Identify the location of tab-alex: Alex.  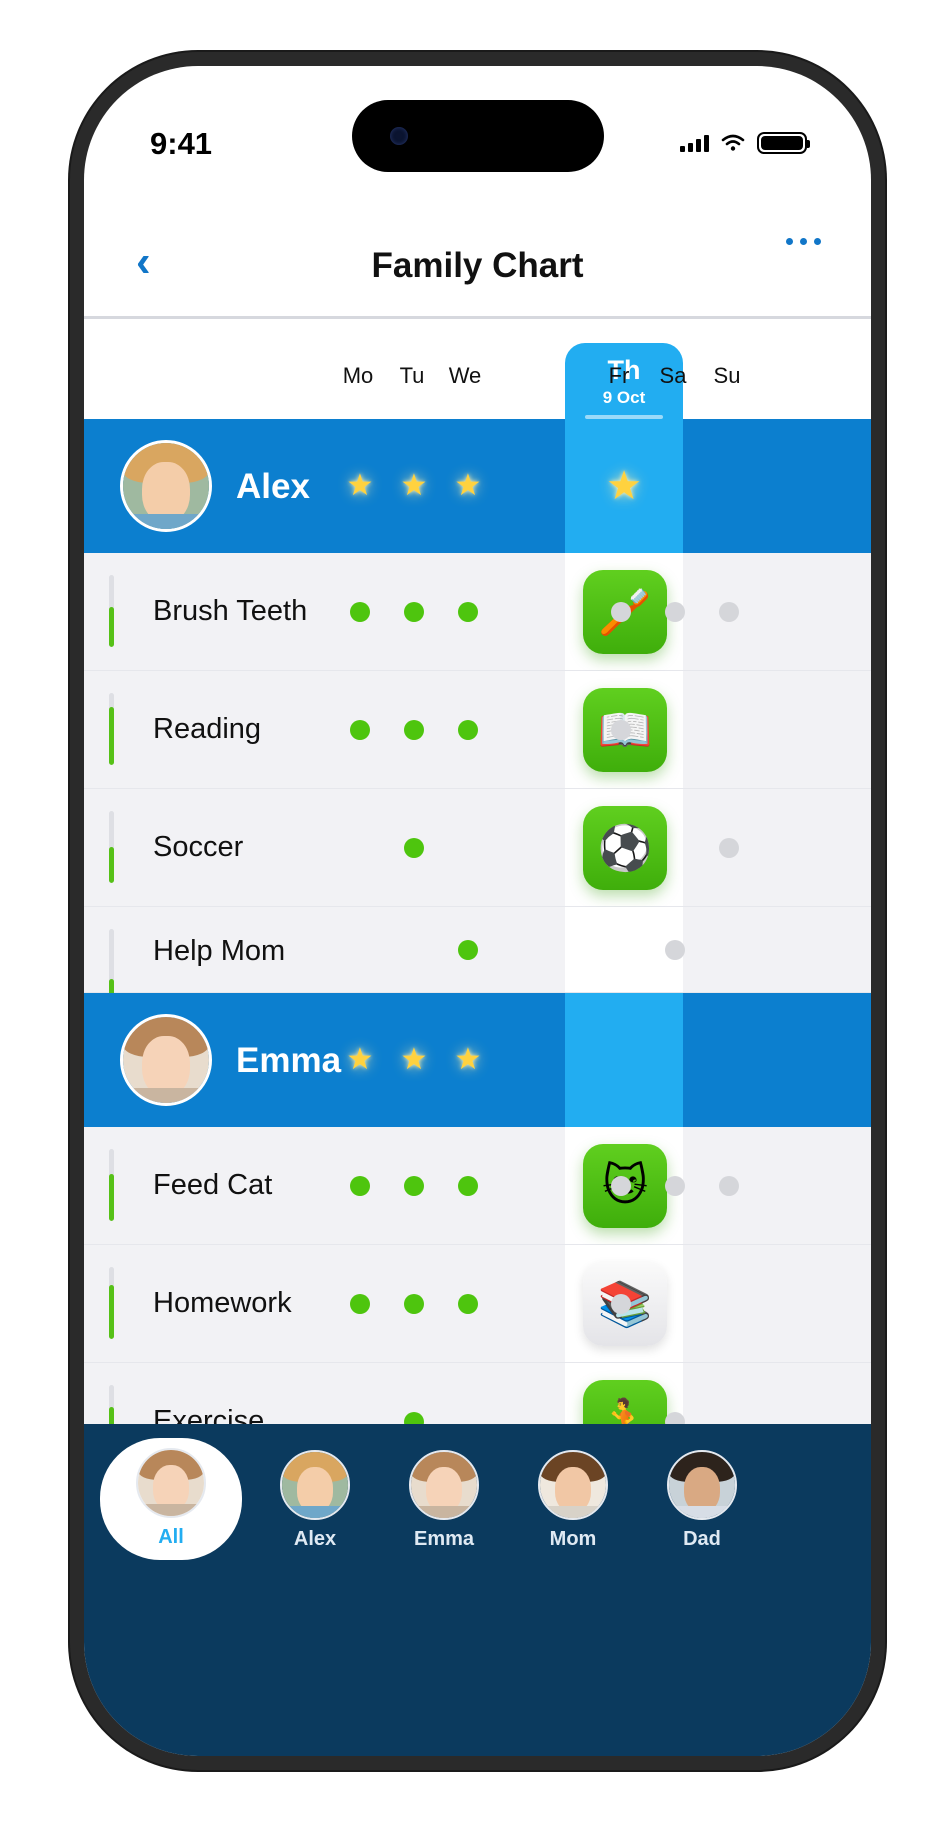
(315, 1499).